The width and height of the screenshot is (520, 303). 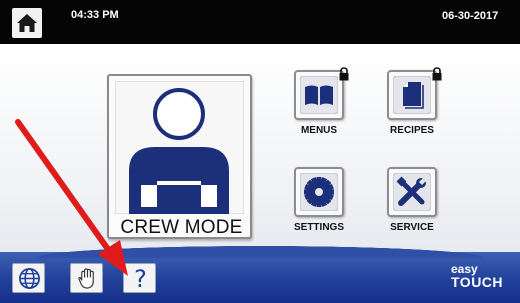 What do you see at coordinates (28, 278) in the screenshot?
I see `language-button` at bounding box center [28, 278].